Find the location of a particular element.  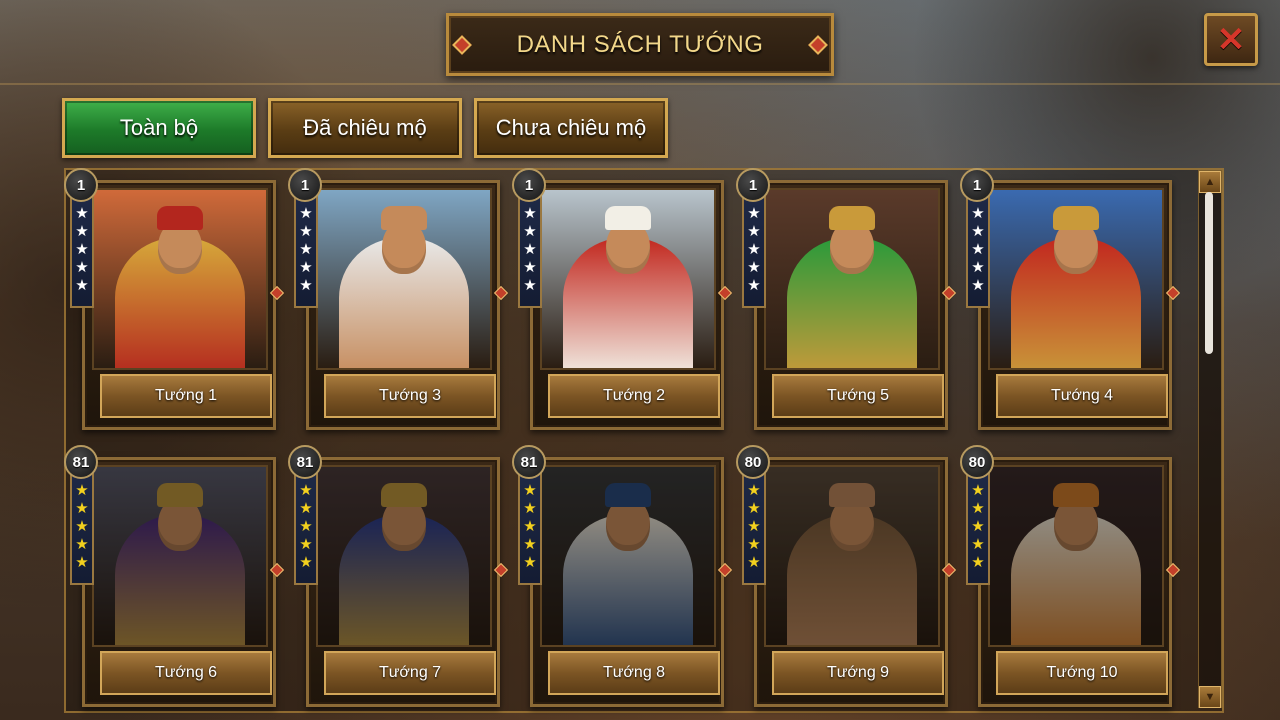

close-x-icon: ✕ is located at coordinates (1231, 39).